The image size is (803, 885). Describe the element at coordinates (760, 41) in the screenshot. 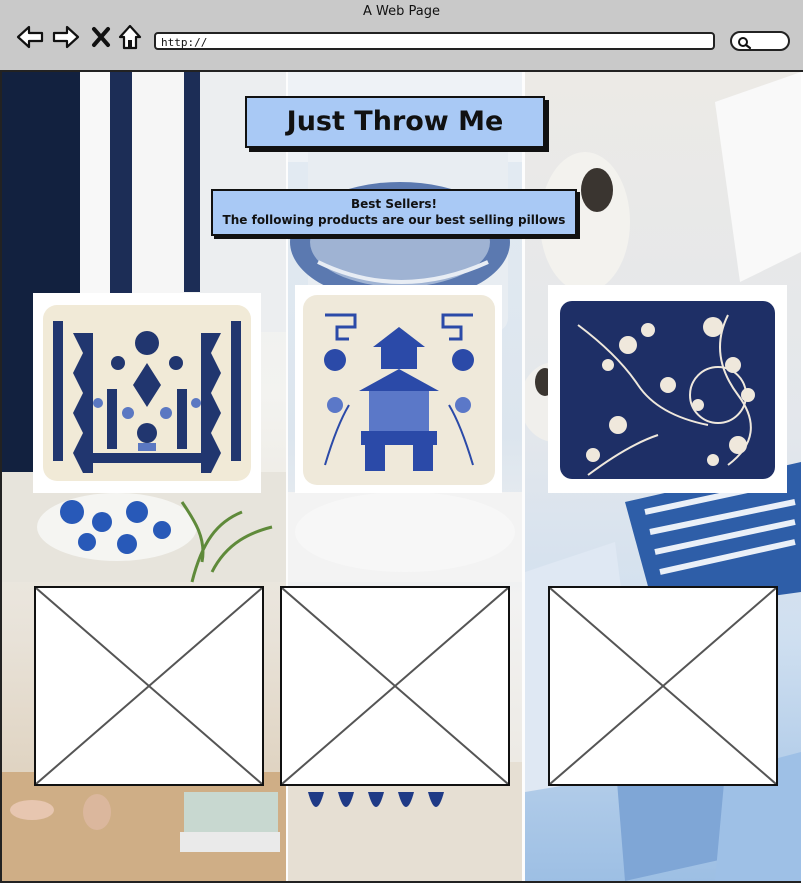

I see `search-field` at that location.